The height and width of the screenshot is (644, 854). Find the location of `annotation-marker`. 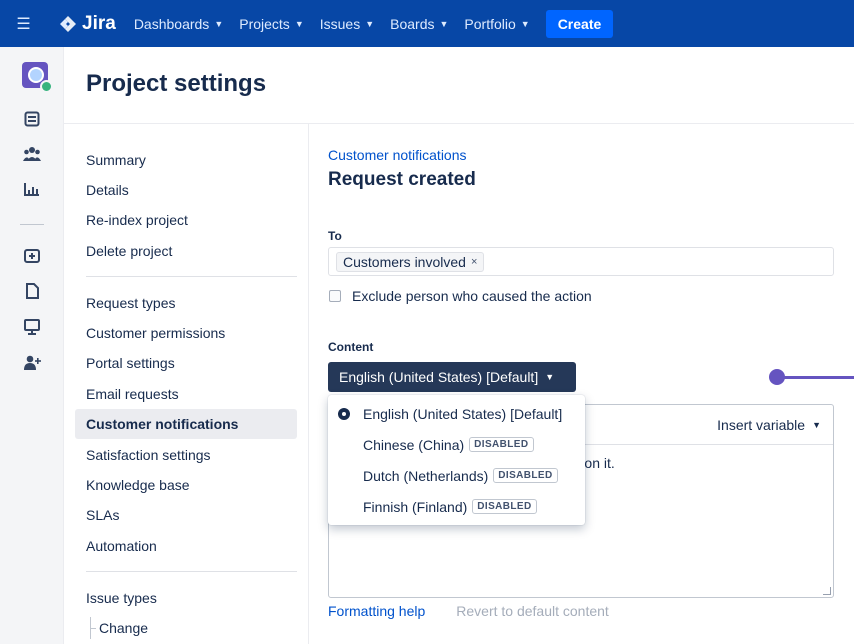

annotation-marker is located at coordinates (777, 377).